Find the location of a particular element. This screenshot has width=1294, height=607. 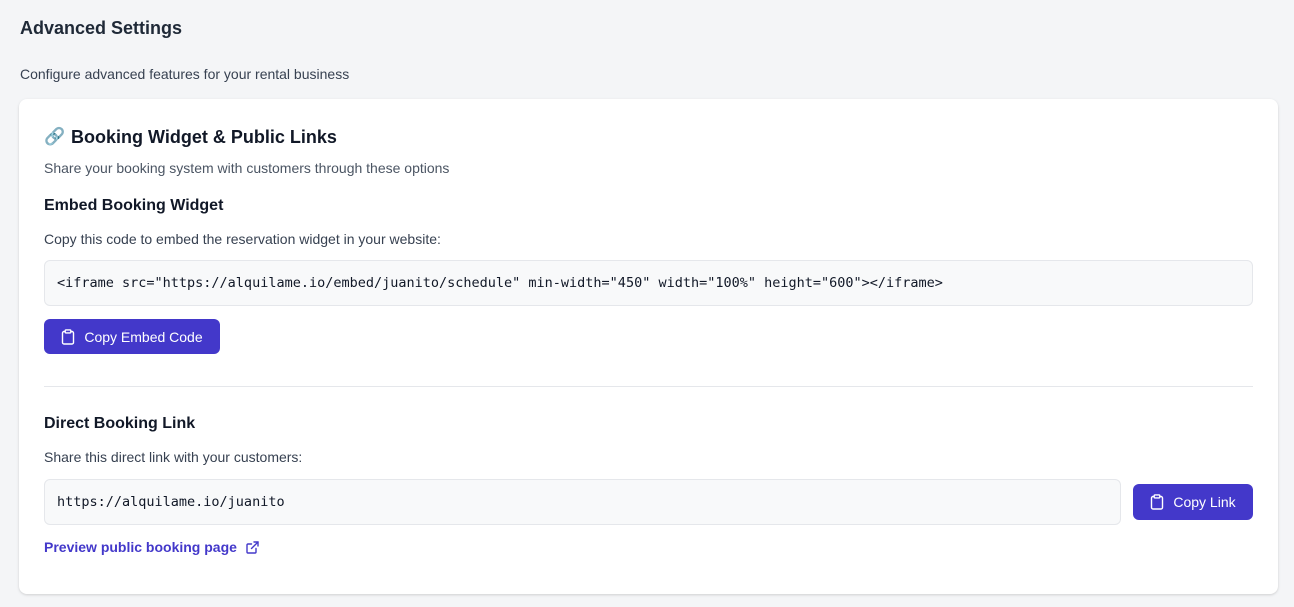

link-emoji-icon: 🔗 is located at coordinates (55, 136).